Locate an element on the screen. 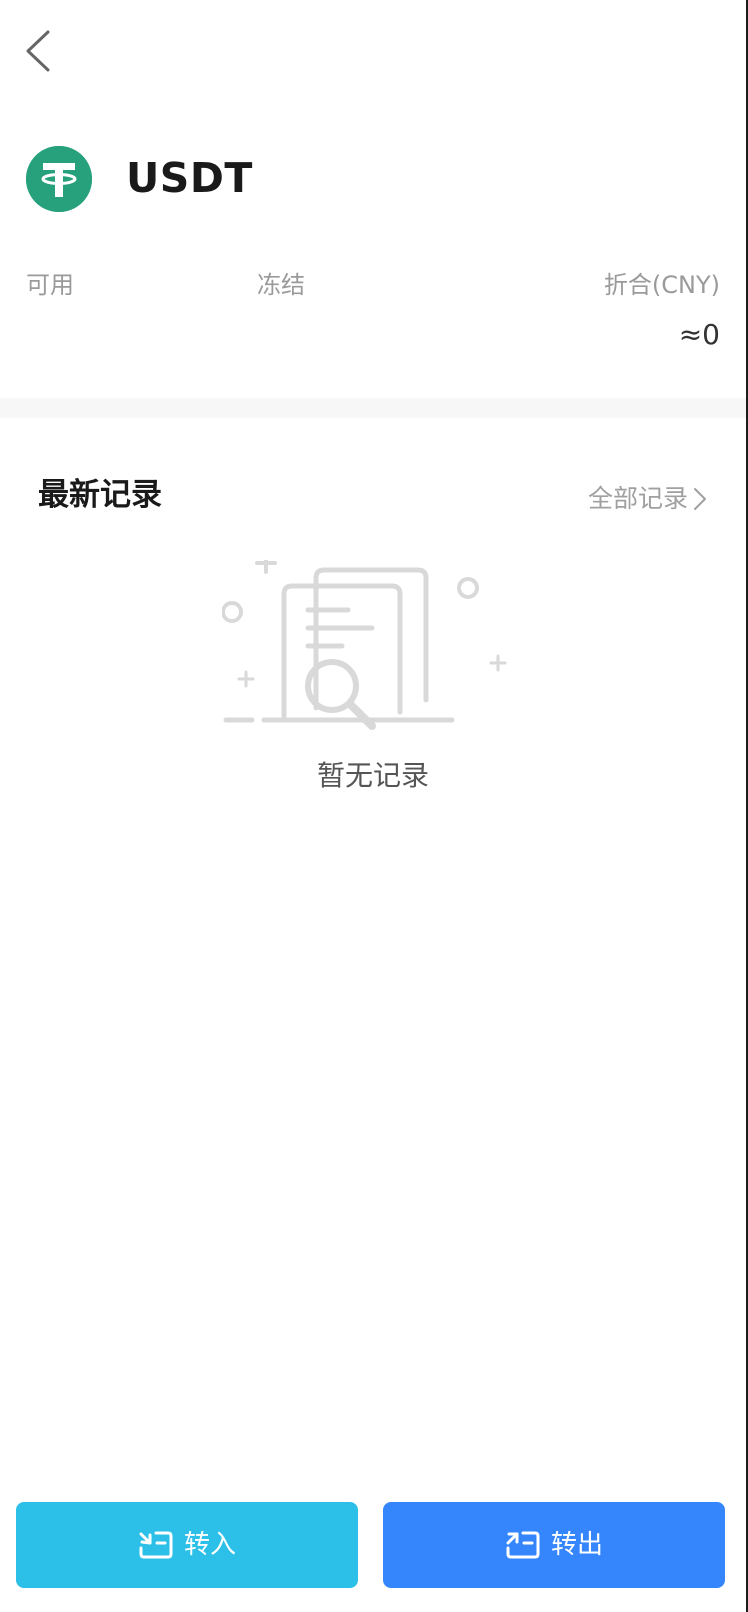 The image size is (748, 1612). all-records-label: 全部记录 is located at coordinates (637, 498).